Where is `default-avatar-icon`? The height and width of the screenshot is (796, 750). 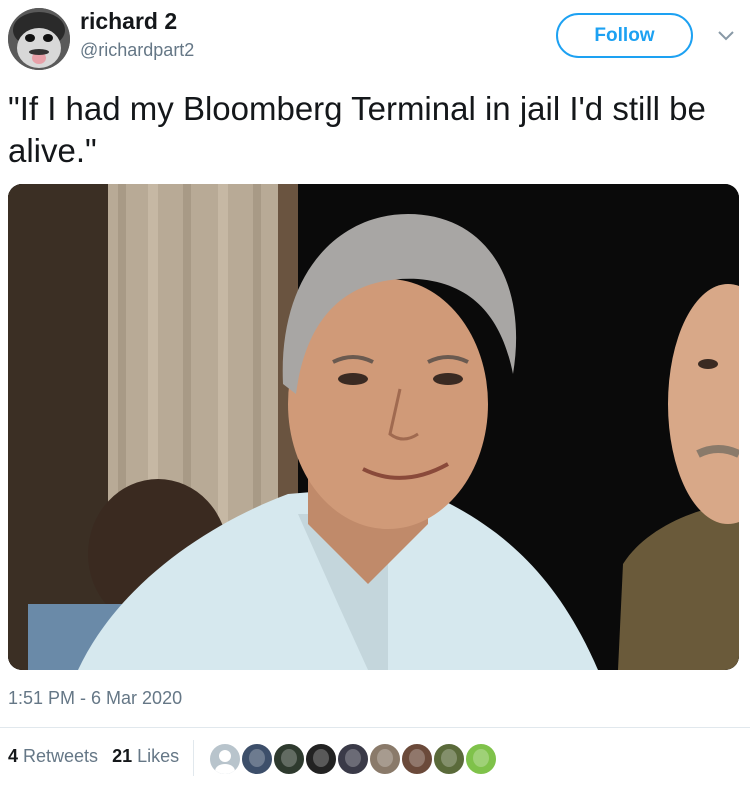 default-avatar-icon is located at coordinates (225, 759).